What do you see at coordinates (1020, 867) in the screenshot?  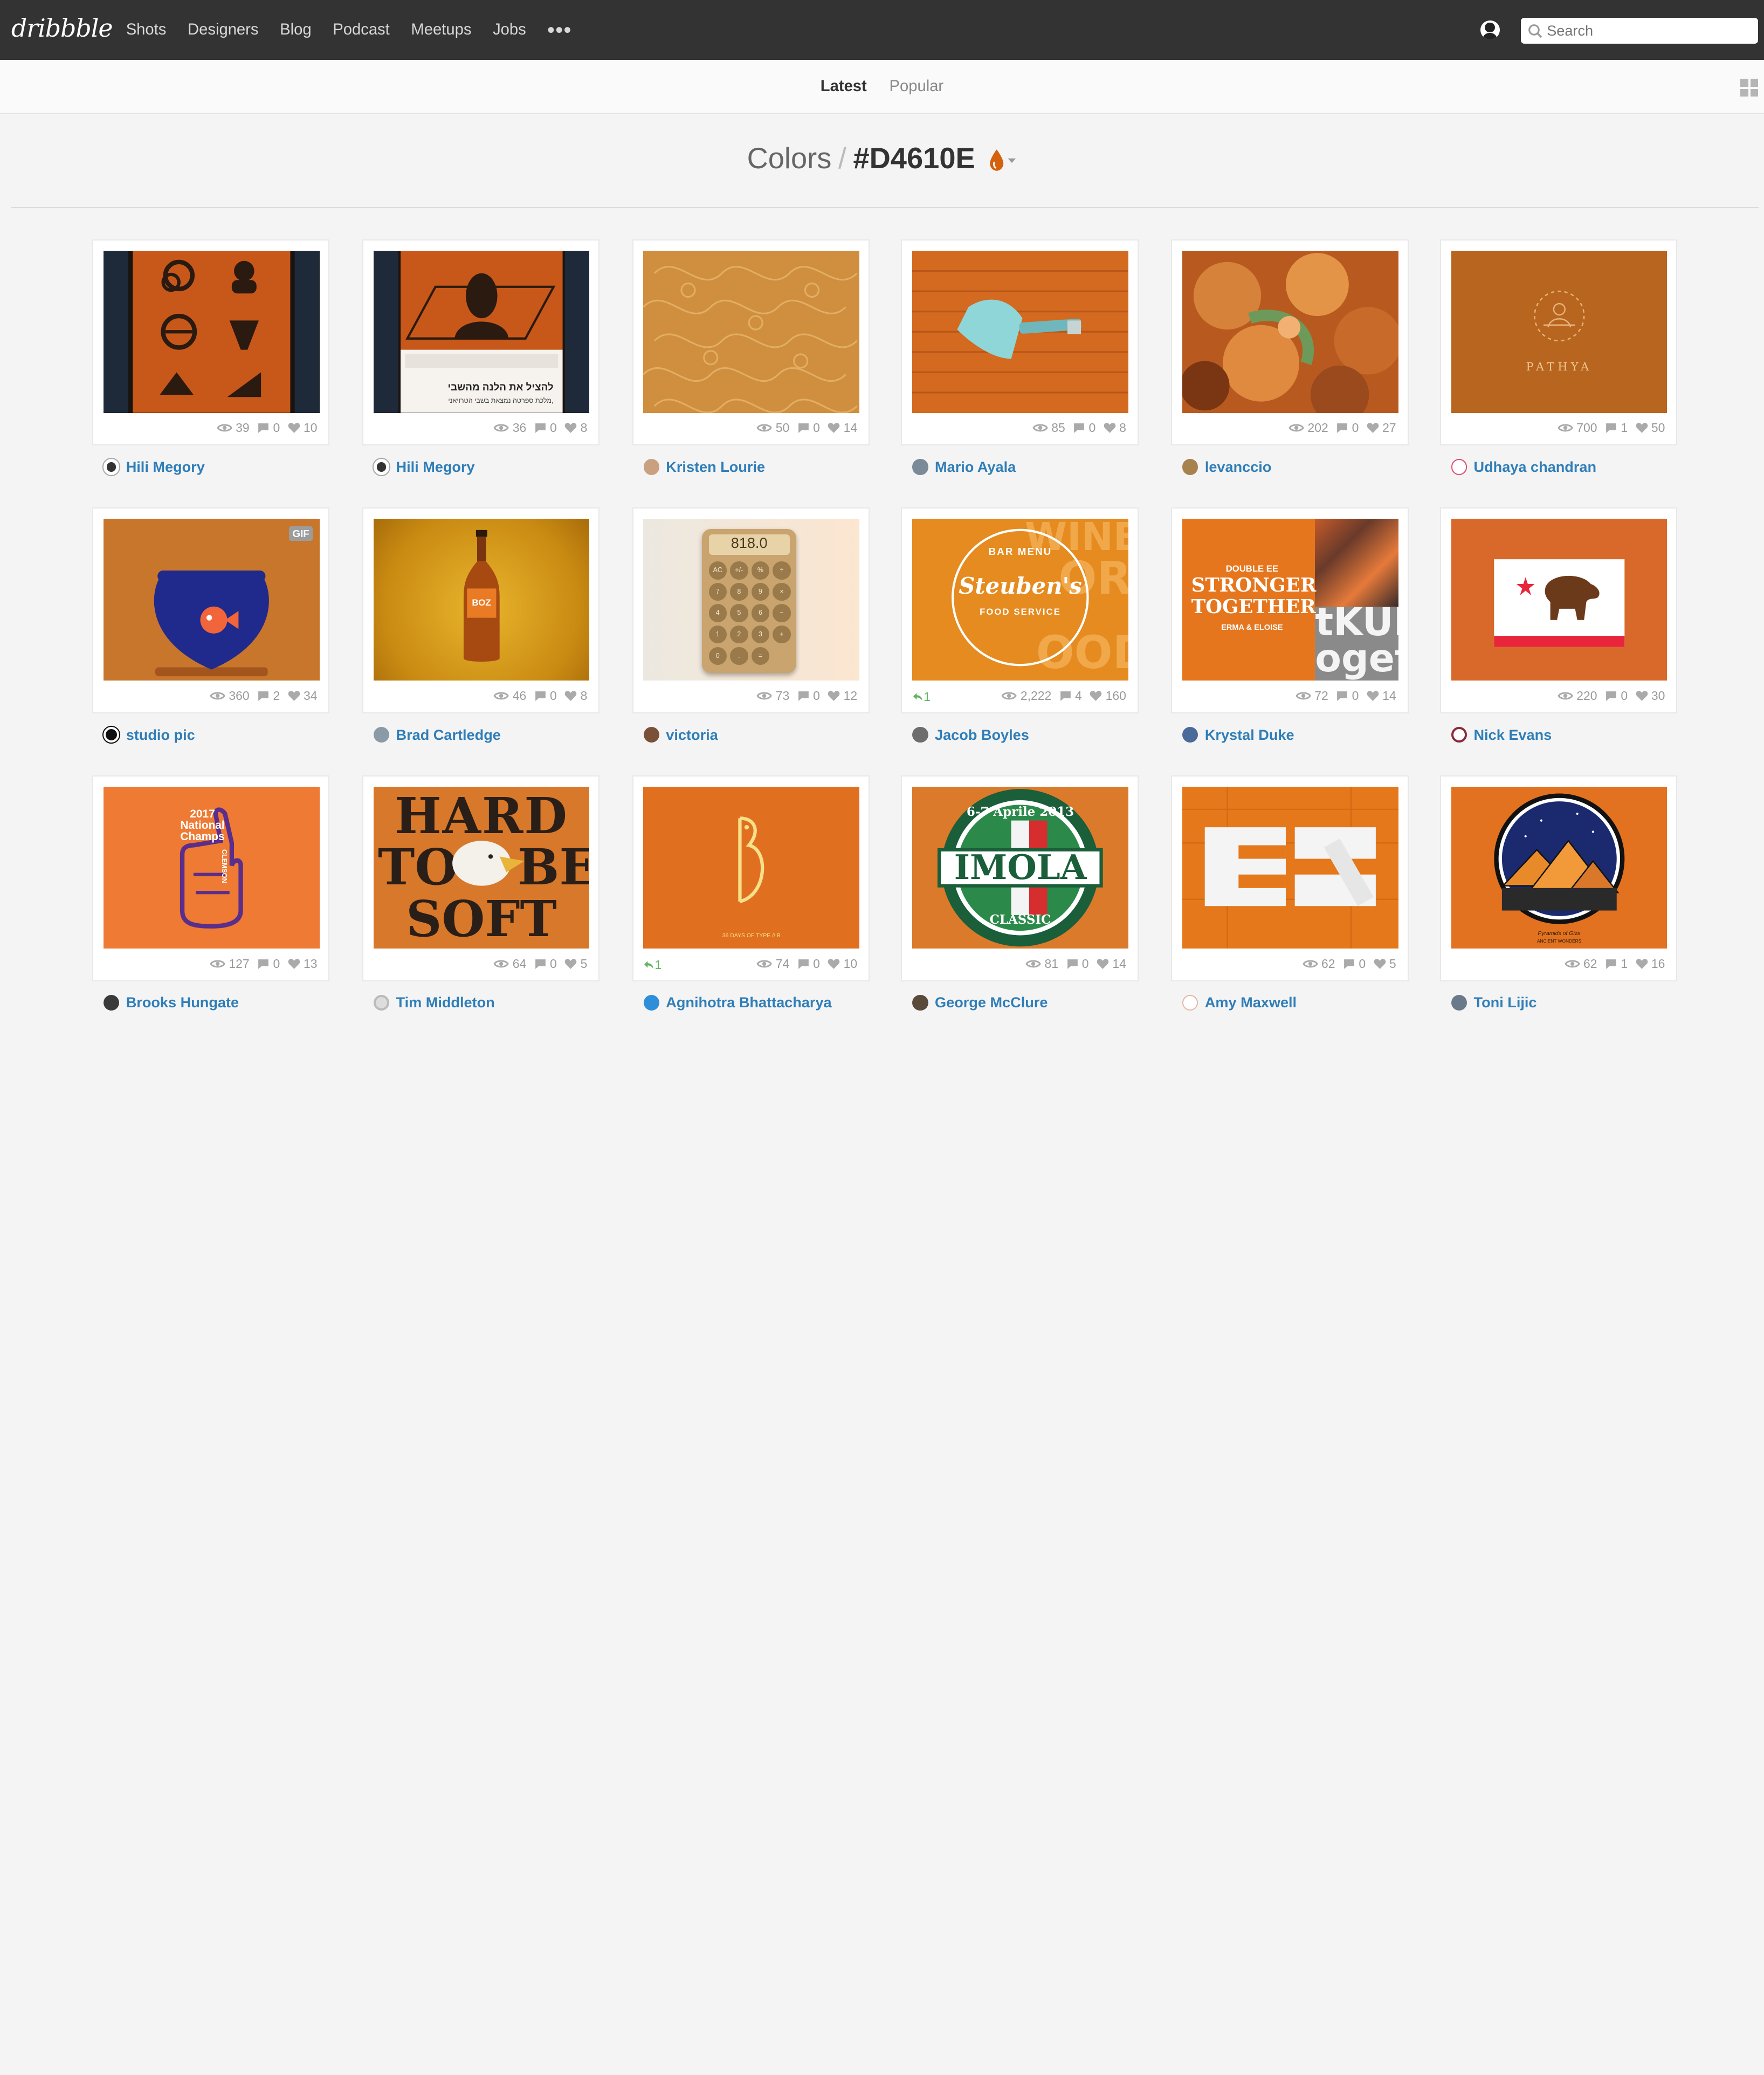 I see `shot-thumbnail: IMOLA 6-7 Aprile 2013 CLASSIC` at bounding box center [1020, 867].